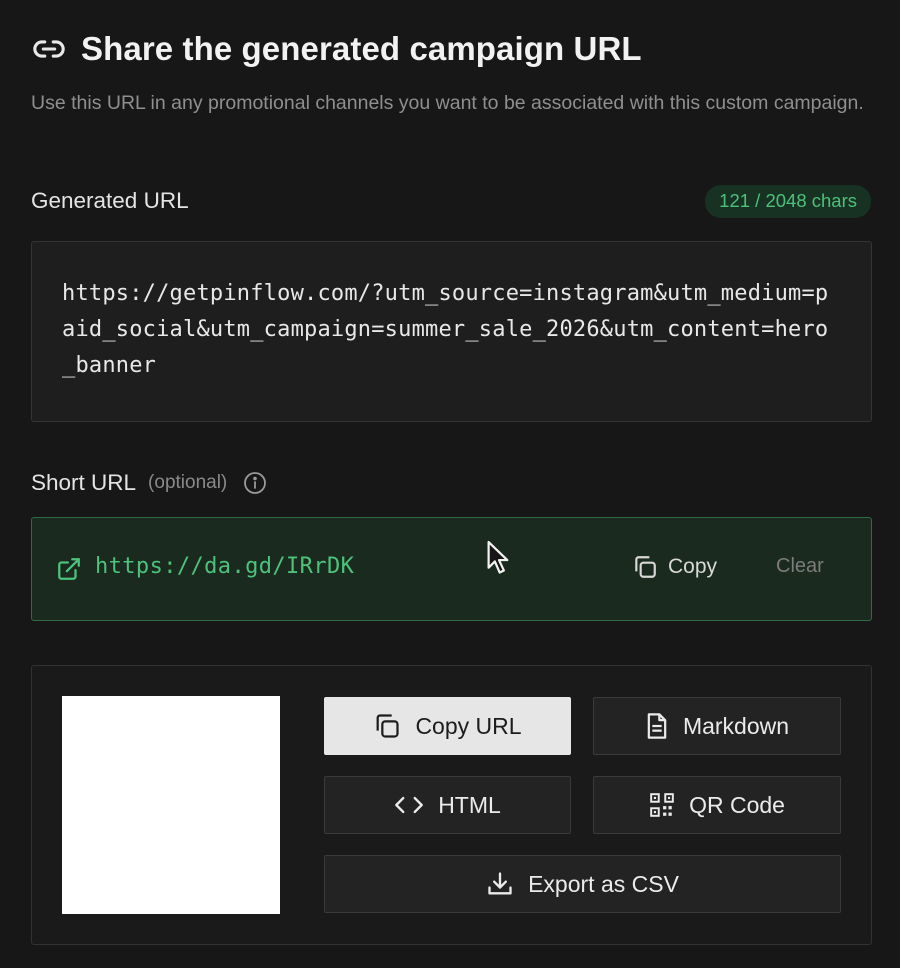 This screenshot has width=900, height=968. Describe the element at coordinates (499, 560) in the screenshot. I see `mouse-cursor-icon` at that location.